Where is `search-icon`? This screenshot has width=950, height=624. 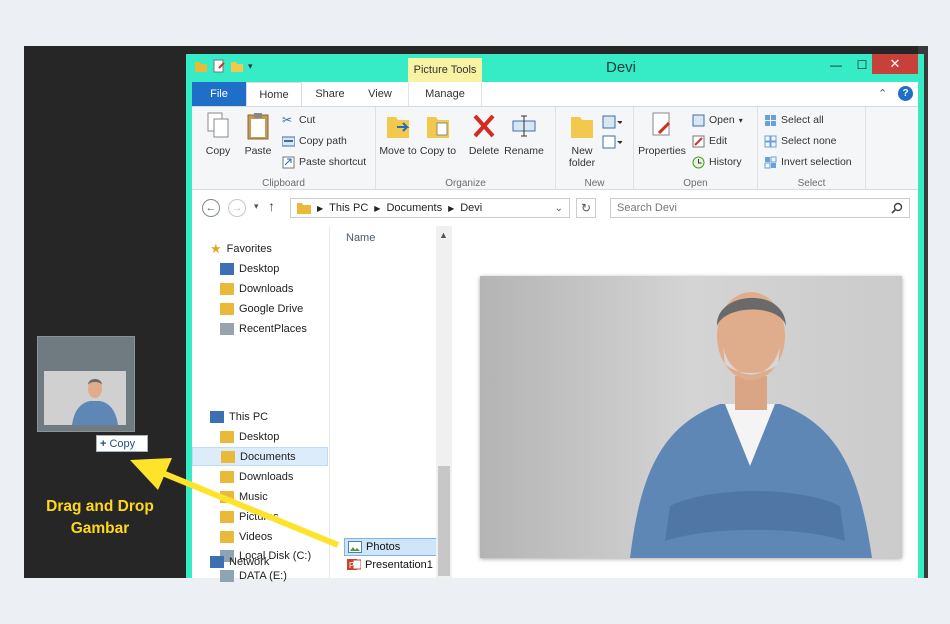 search-icon is located at coordinates (897, 208).